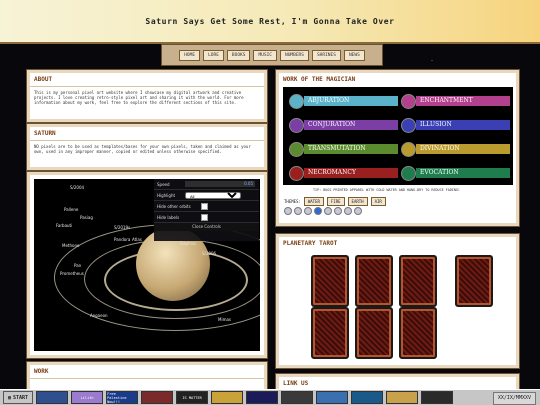  I want to click on nav-lore: LORE, so click(213, 55).